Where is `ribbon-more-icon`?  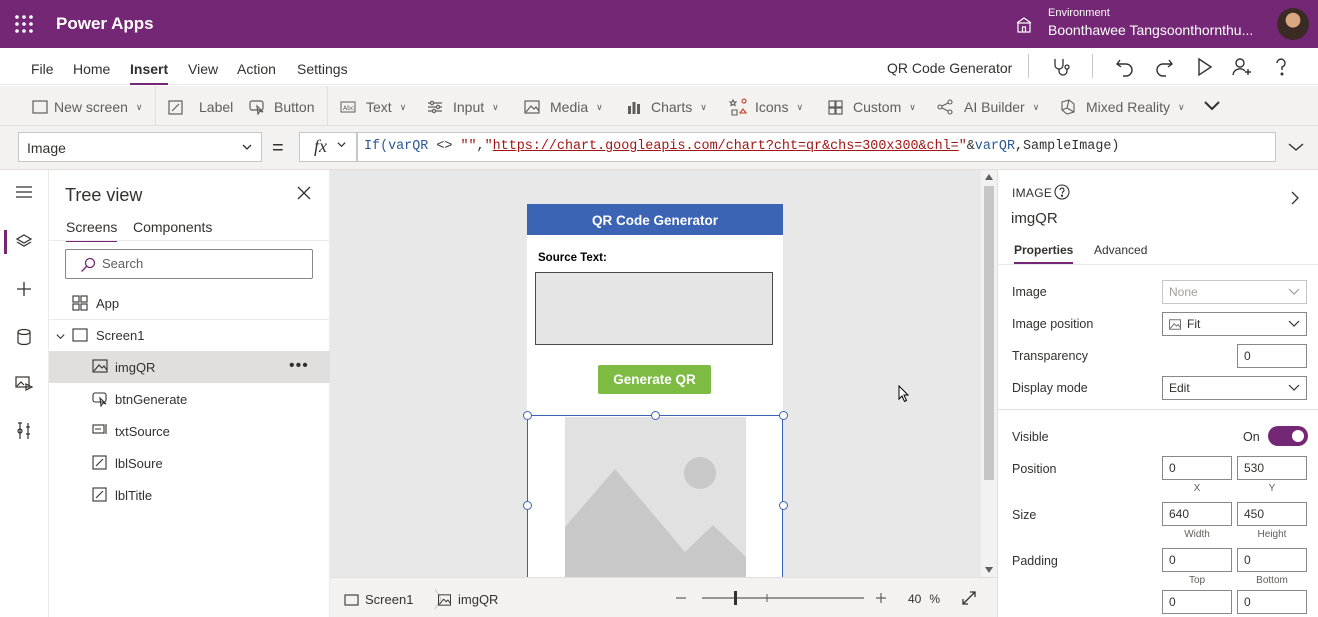
ribbon-more-icon is located at coordinates (1212, 106).